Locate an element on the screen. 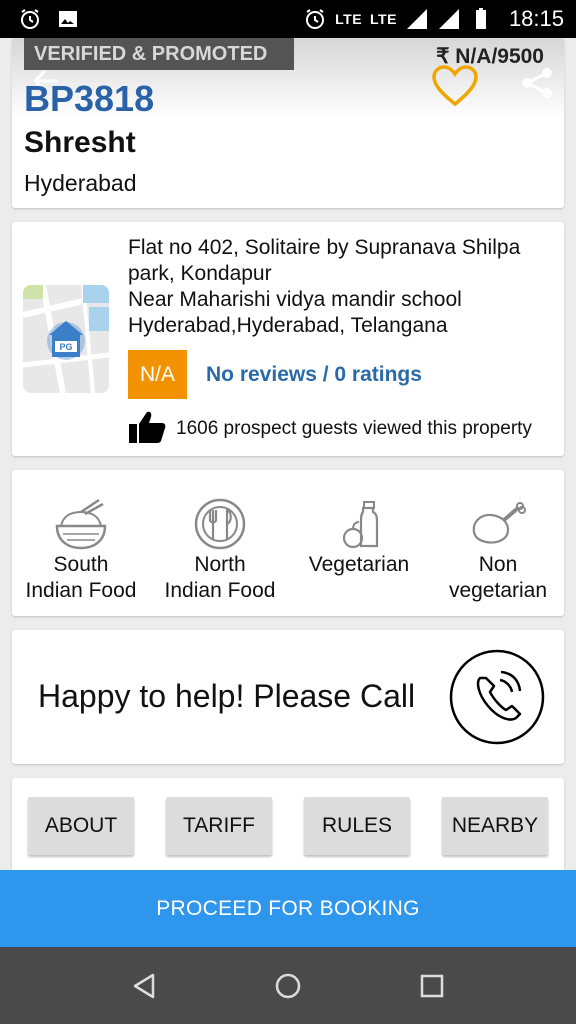 The height and width of the screenshot is (1024, 576). property-code: BP3818 is located at coordinates (89, 98).